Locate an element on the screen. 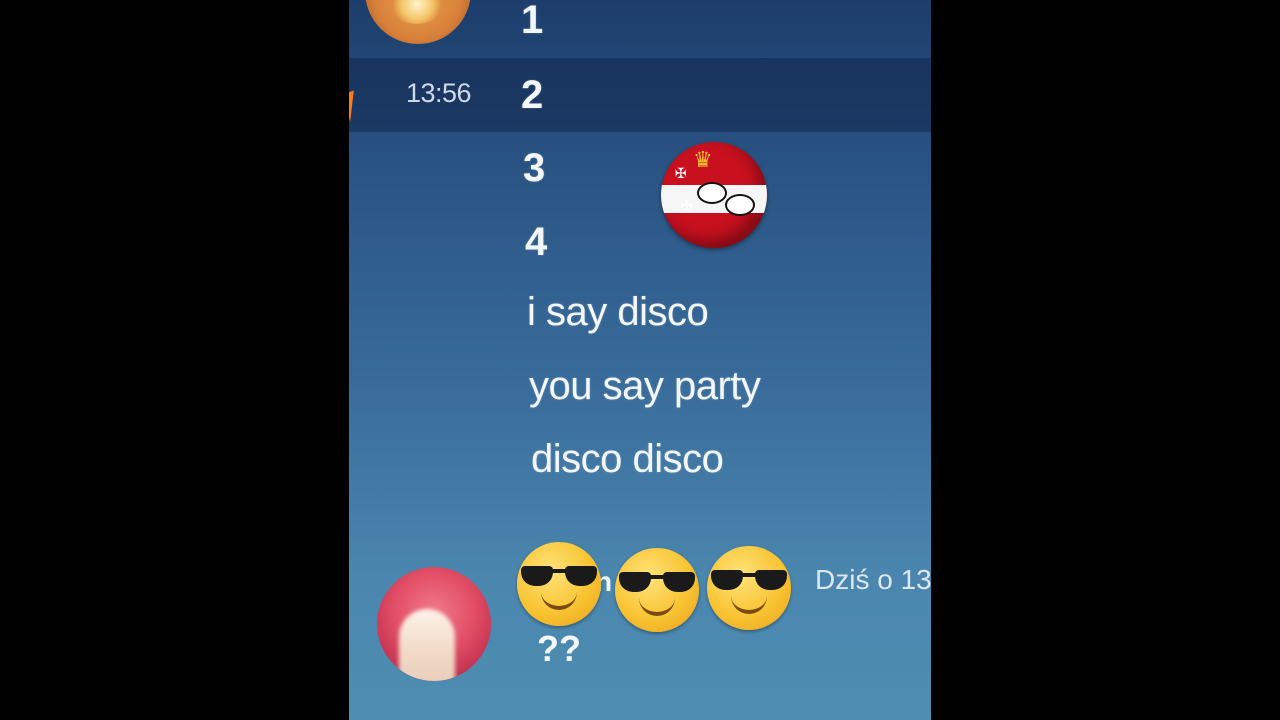 The height and width of the screenshot is (720, 1280). finger-blur is located at coordinates (427, 645).